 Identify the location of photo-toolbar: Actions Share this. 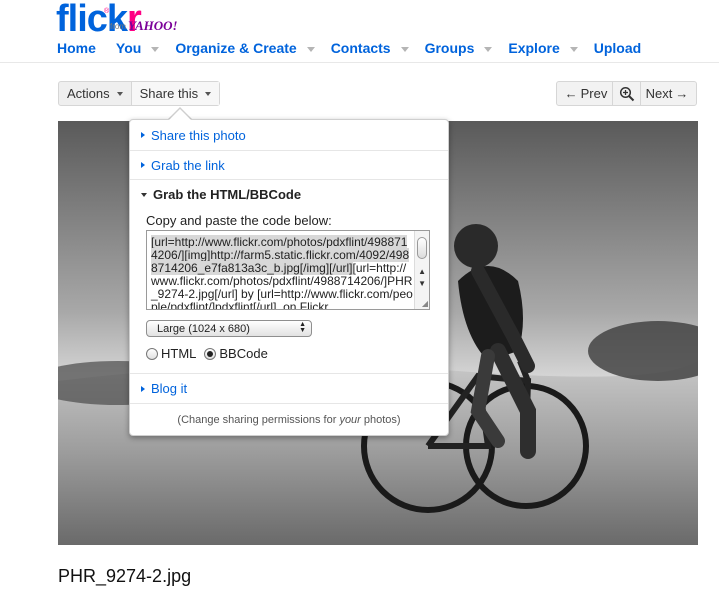
(139, 93).